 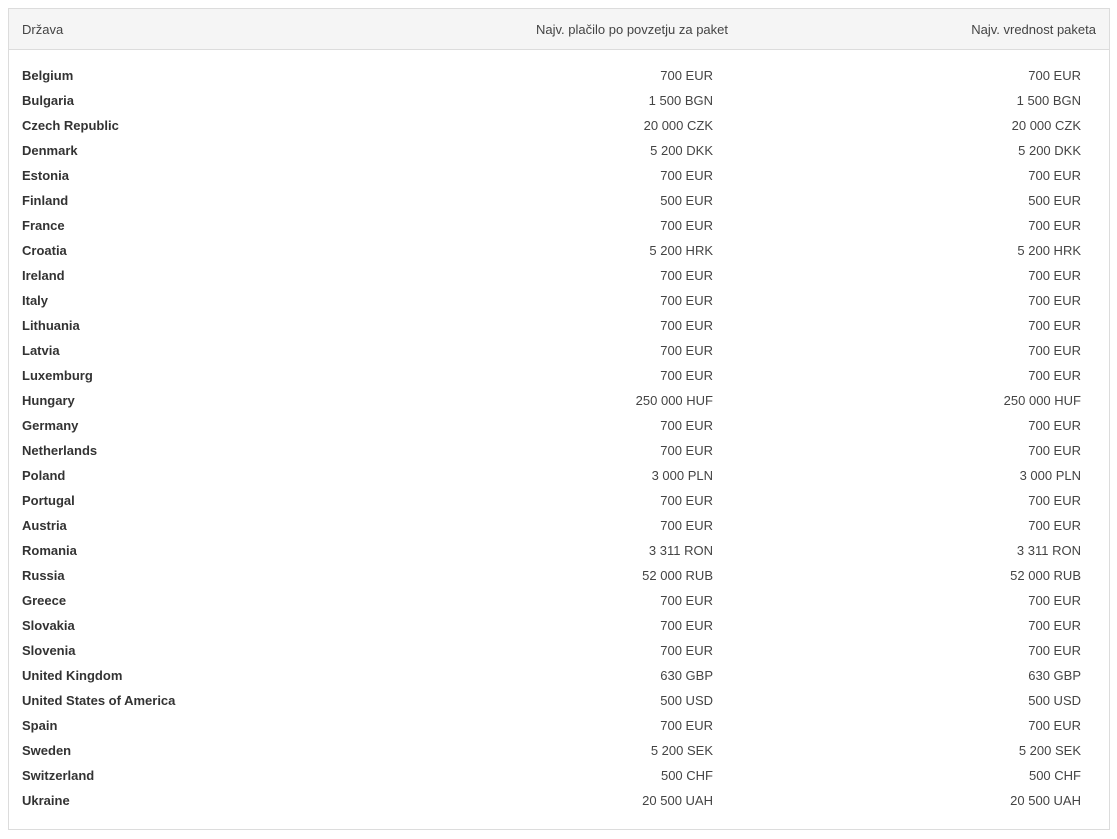 What do you see at coordinates (1054, 675) in the screenshot?
I see `cell-max-value: 630 GBP` at bounding box center [1054, 675].